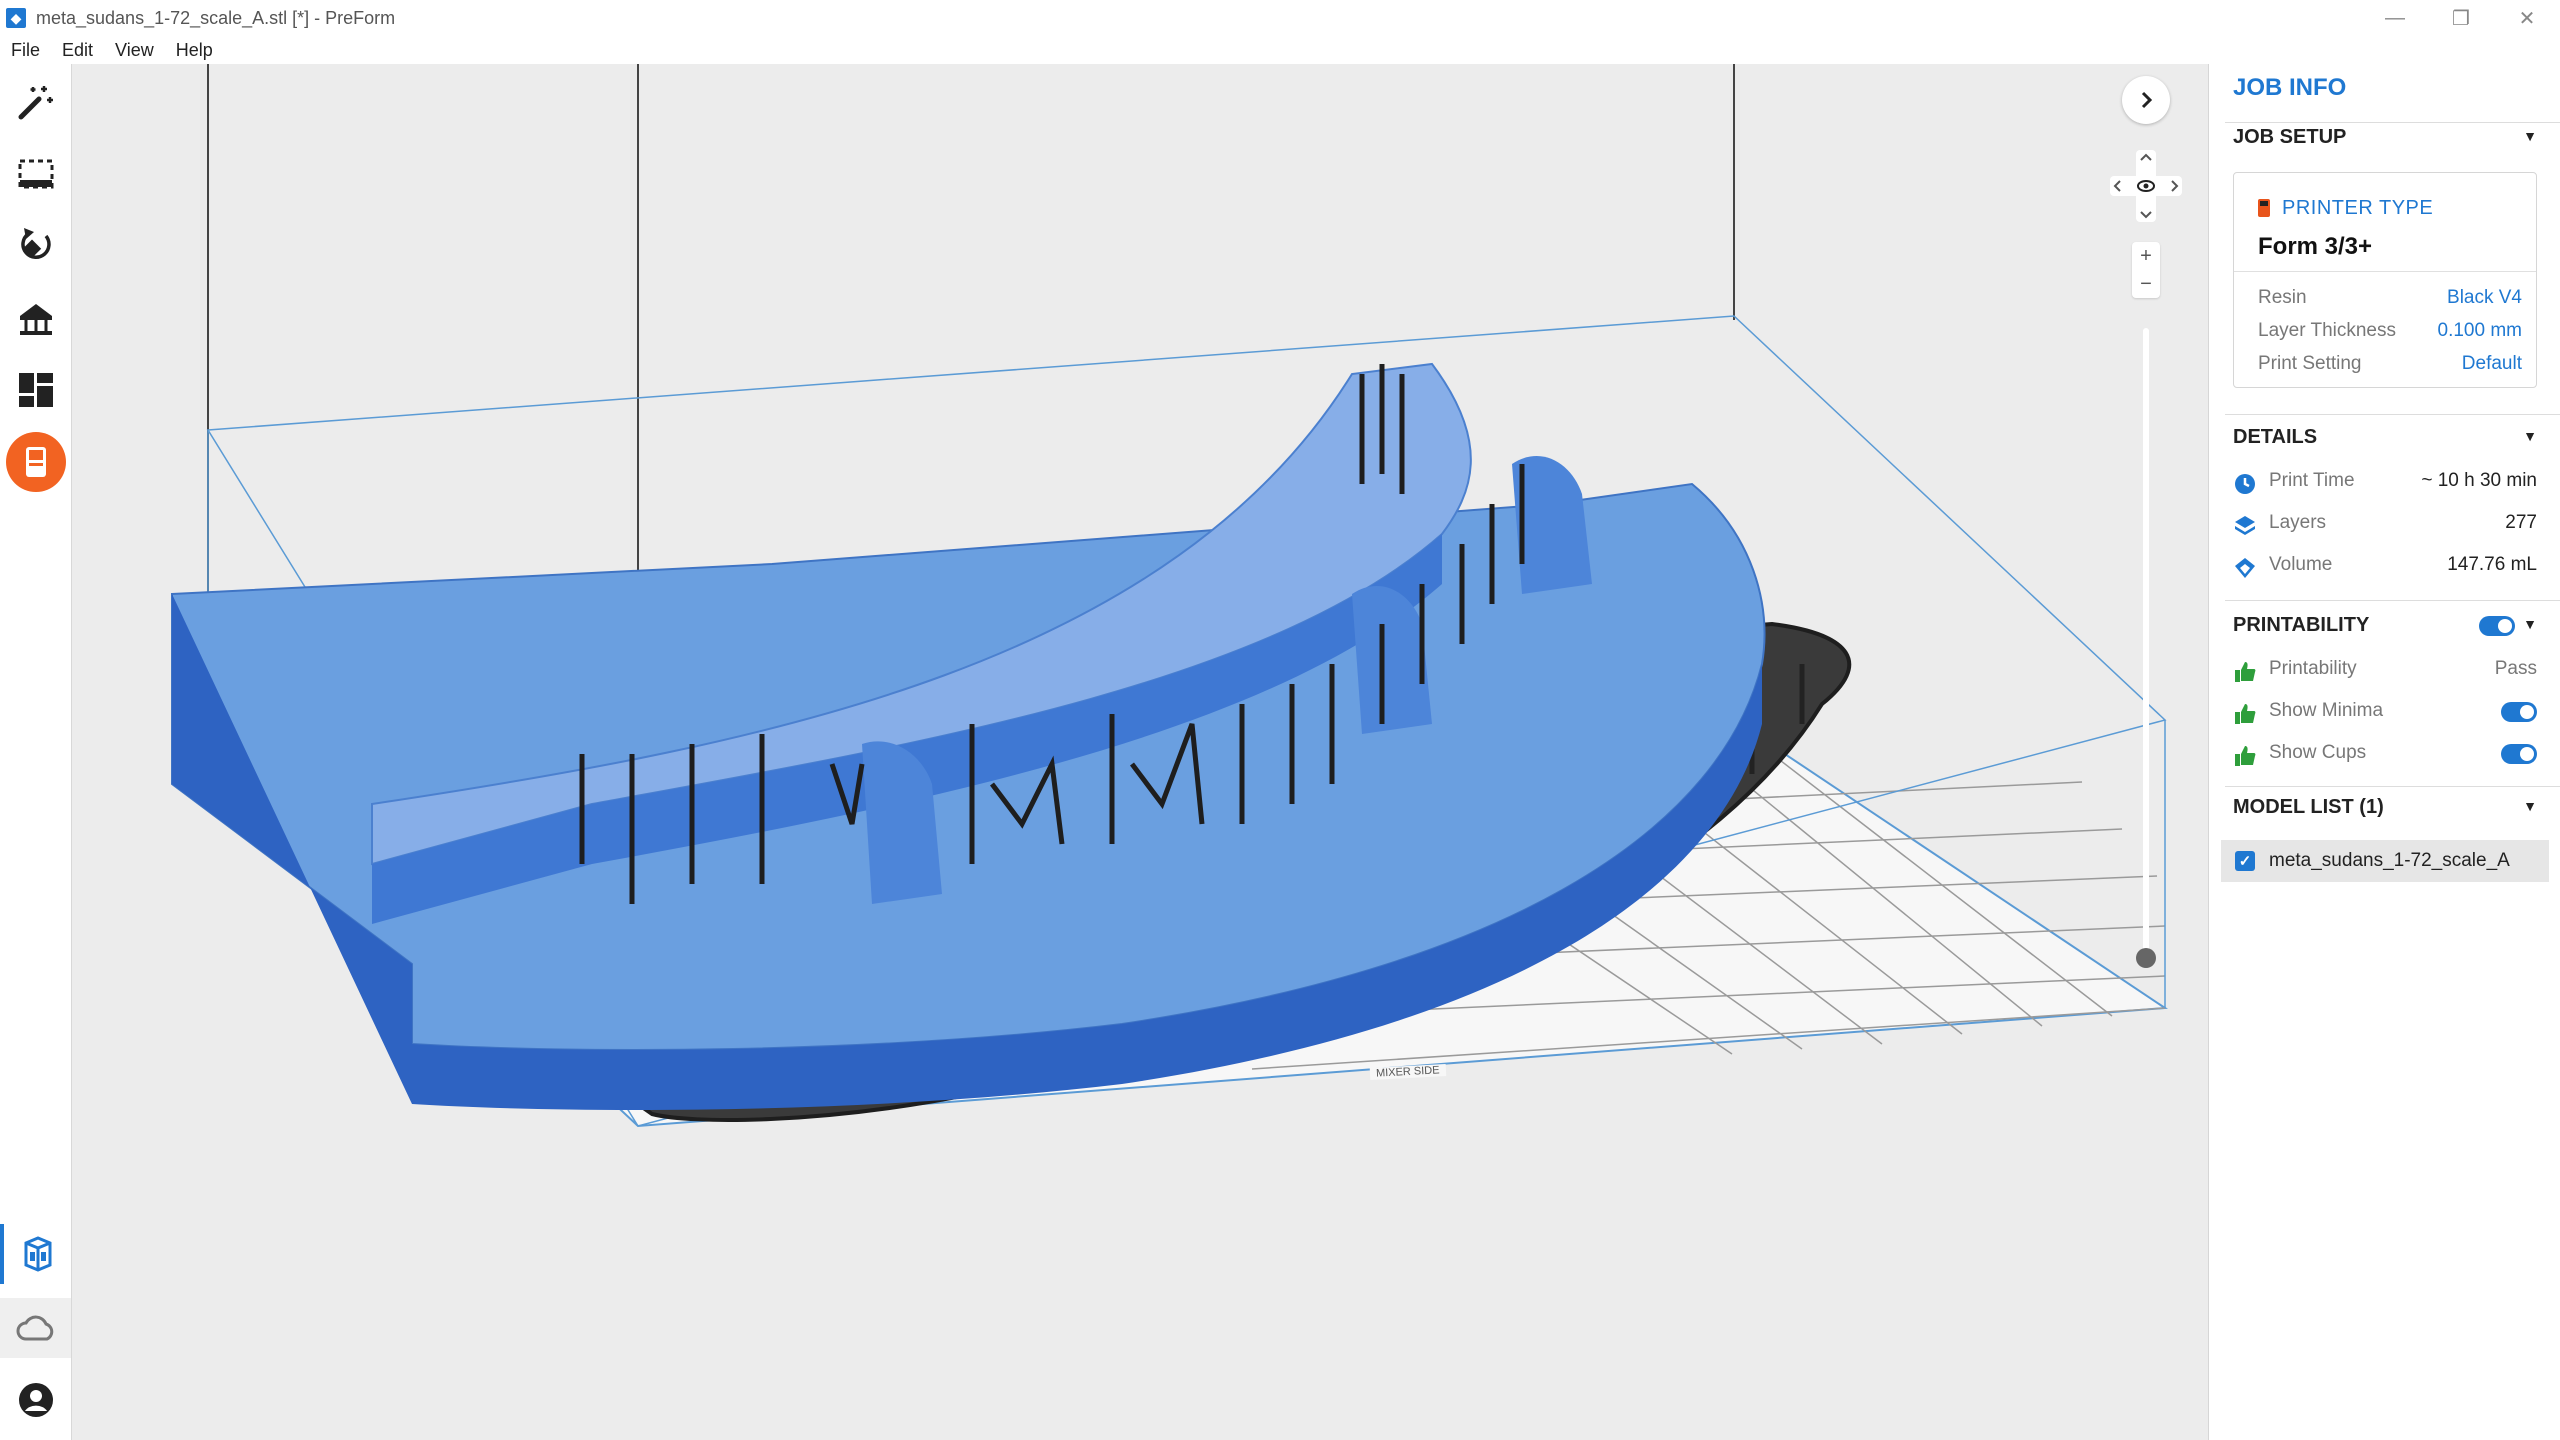  What do you see at coordinates (134, 50) in the screenshot?
I see `menu-view: View` at bounding box center [134, 50].